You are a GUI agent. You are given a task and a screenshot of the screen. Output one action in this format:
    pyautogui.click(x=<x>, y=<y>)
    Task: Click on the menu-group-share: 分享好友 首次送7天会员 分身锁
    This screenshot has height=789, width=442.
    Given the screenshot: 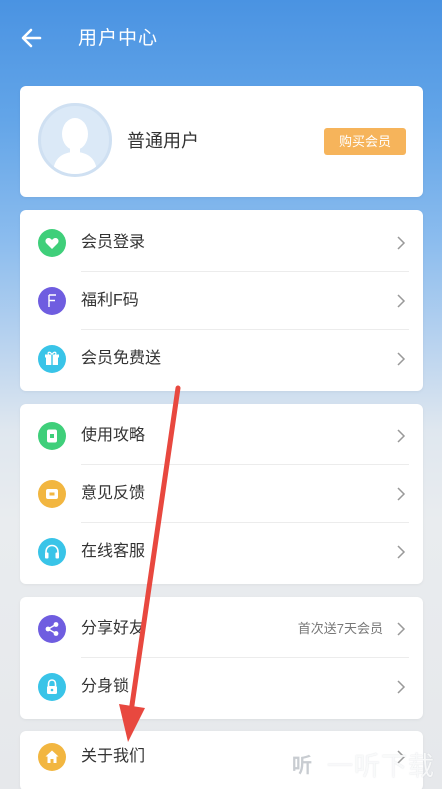 What is the action you would take?
    pyautogui.click(x=221, y=658)
    